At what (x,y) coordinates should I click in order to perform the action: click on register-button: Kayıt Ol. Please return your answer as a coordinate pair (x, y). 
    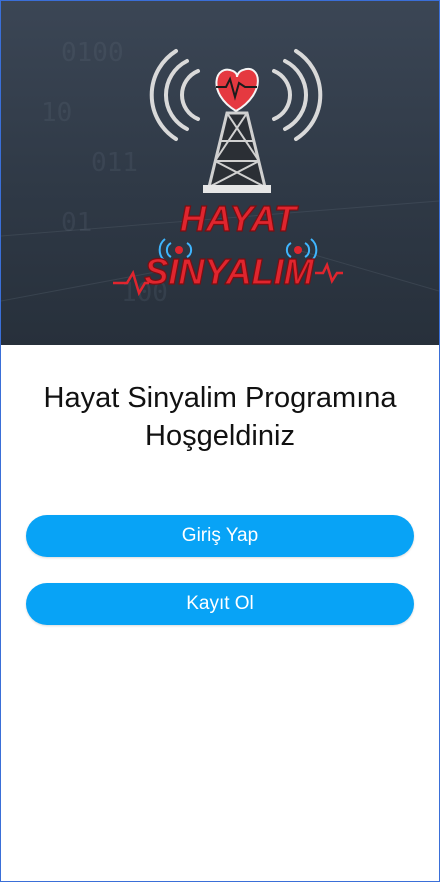
    Looking at the image, I should click on (220, 604).